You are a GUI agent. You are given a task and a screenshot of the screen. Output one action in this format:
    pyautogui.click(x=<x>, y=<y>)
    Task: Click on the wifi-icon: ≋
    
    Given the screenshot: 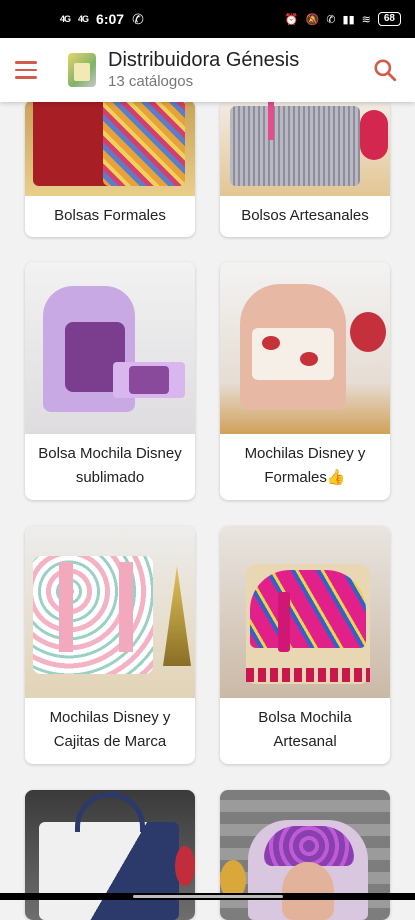 What is the action you would take?
    pyautogui.click(x=366, y=19)
    